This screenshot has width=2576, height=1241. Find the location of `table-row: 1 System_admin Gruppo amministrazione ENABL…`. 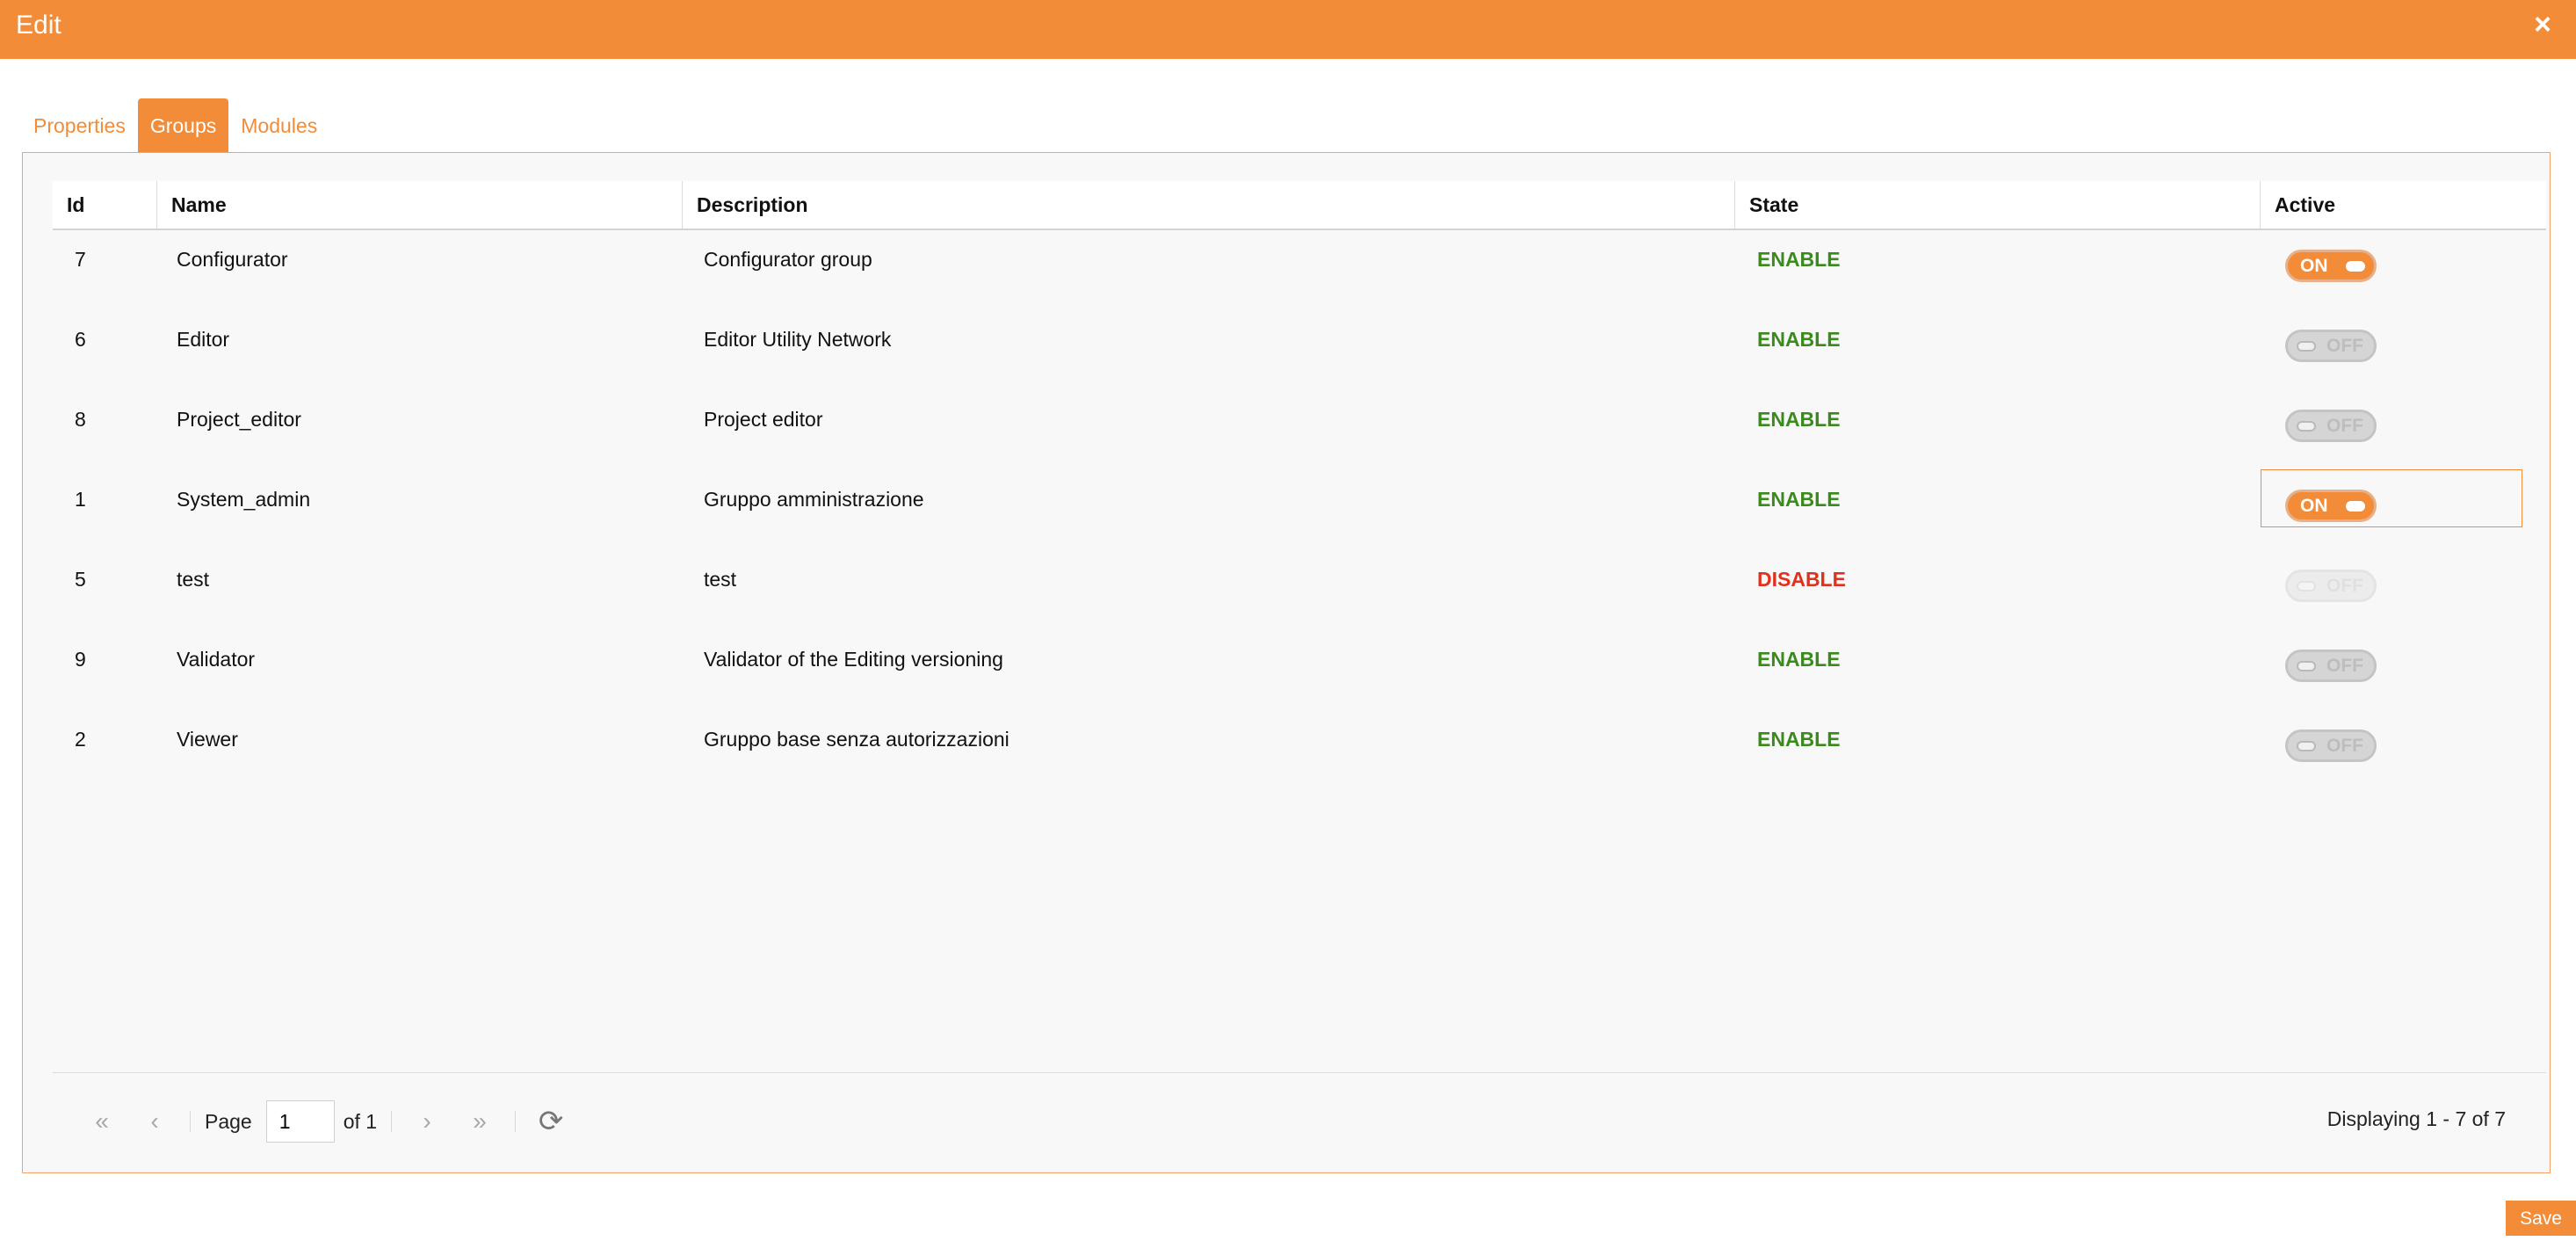

table-row: 1 System_admin Gruppo amministrazione ENABL… is located at coordinates (1299, 509).